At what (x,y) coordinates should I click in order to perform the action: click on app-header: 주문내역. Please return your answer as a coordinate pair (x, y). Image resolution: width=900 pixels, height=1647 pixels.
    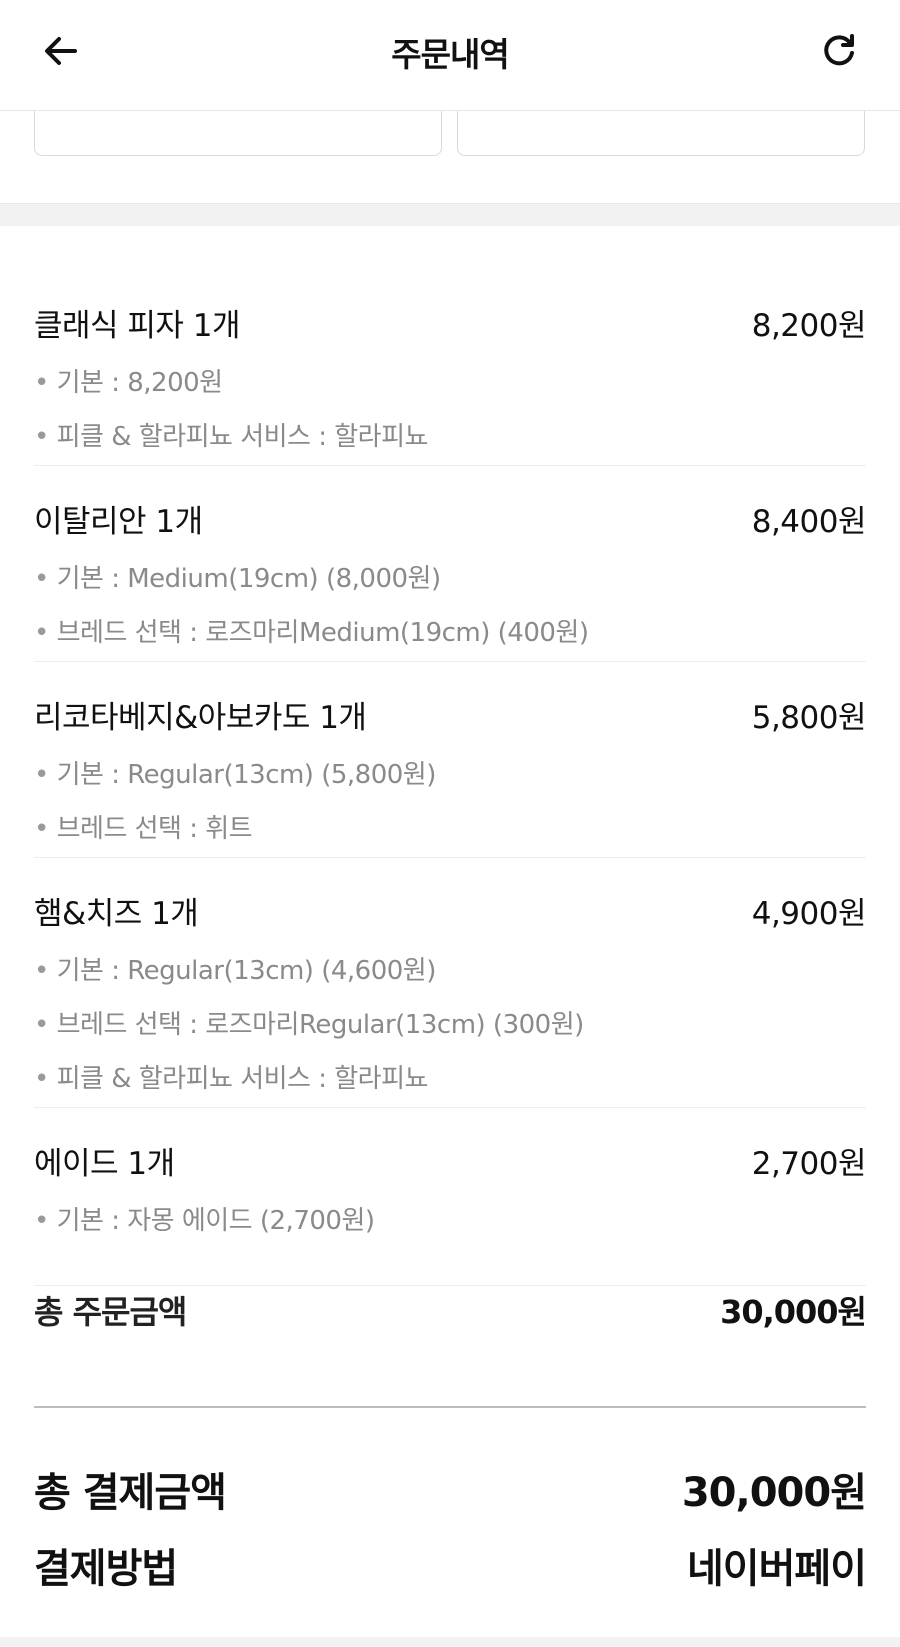
    Looking at the image, I should click on (450, 55).